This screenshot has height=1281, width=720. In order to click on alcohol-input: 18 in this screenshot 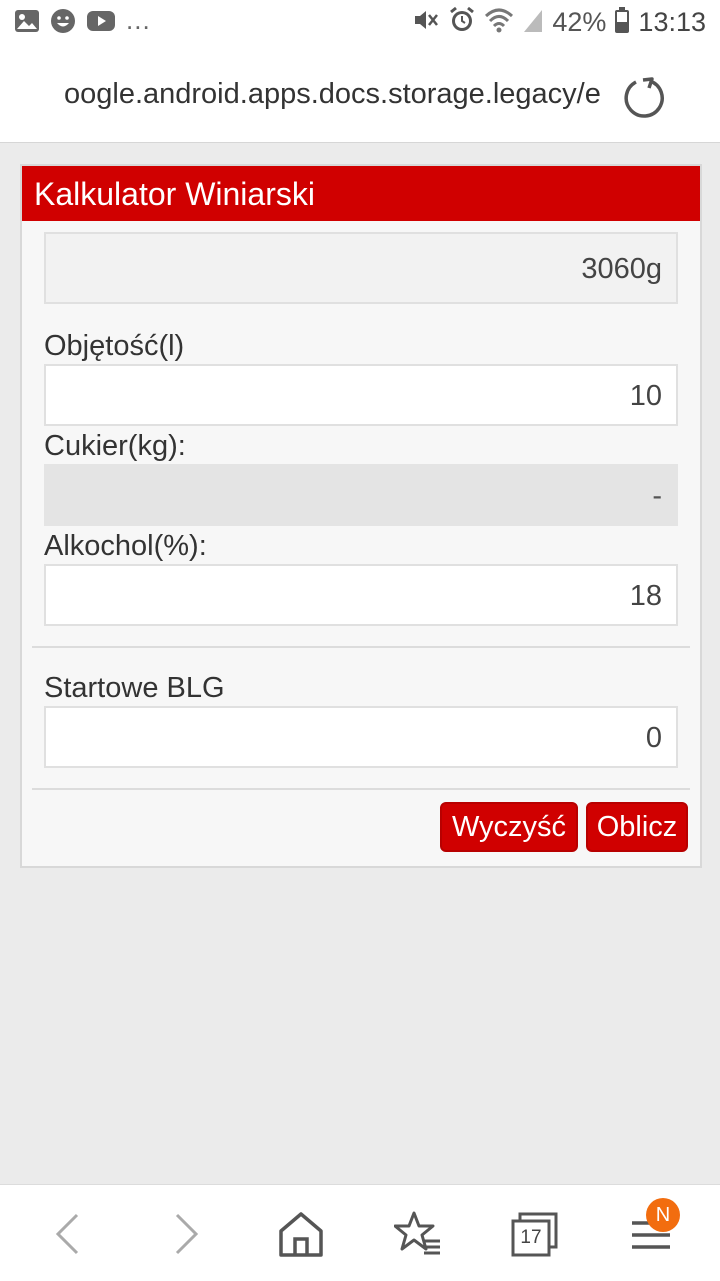, I will do `click(361, 595)`.